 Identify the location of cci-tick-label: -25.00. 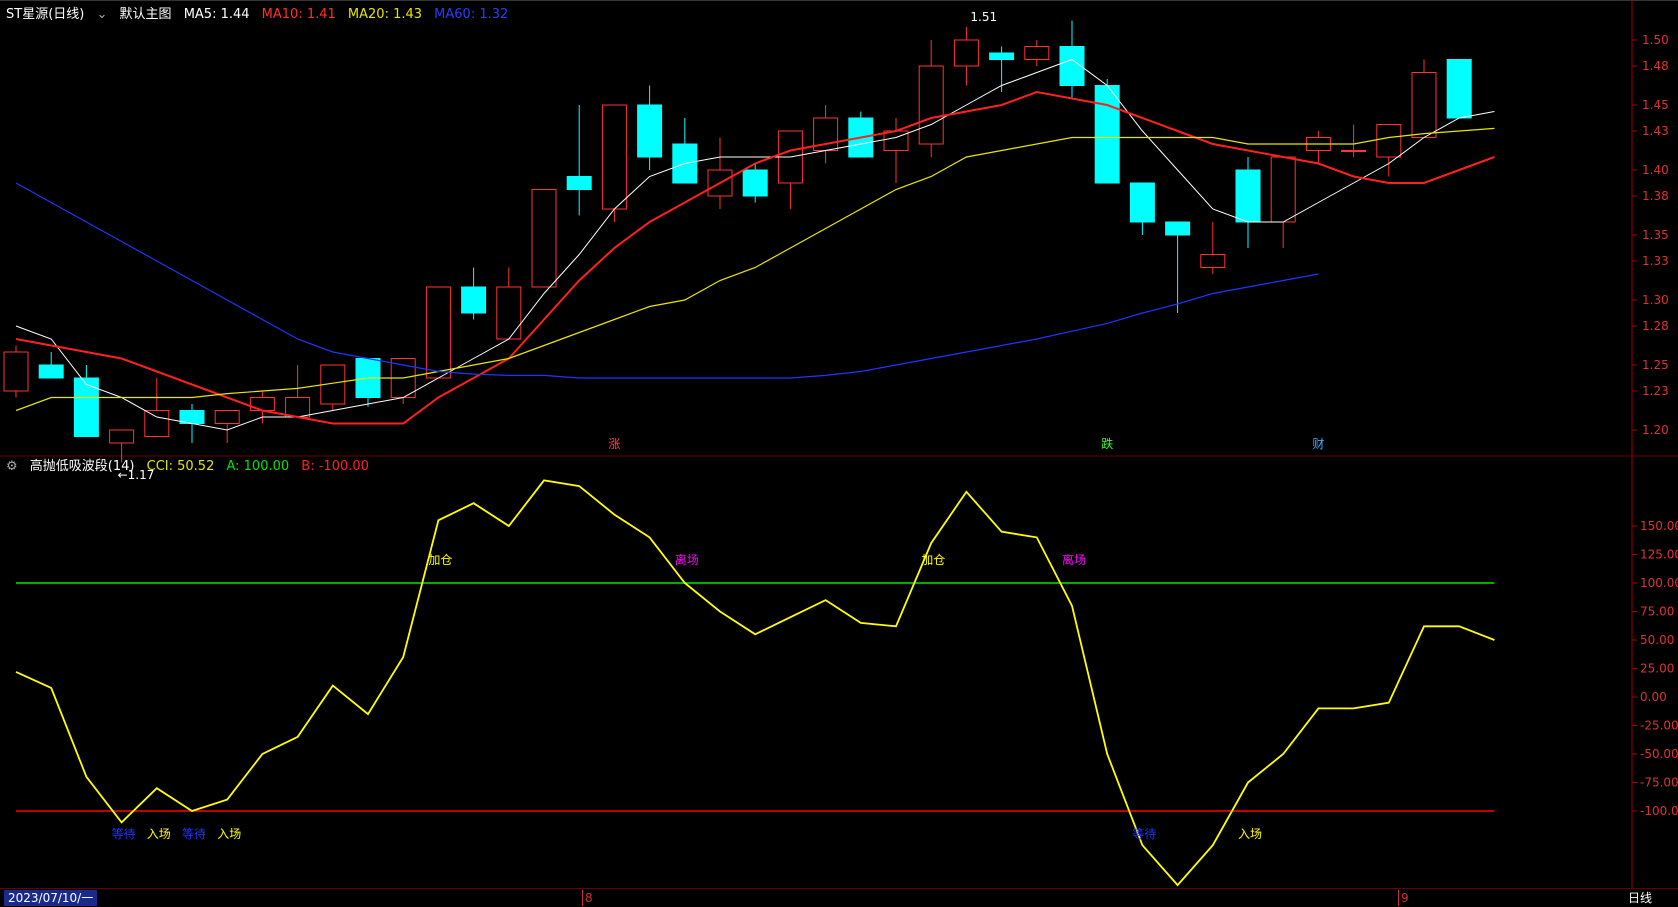
(1659, 726).